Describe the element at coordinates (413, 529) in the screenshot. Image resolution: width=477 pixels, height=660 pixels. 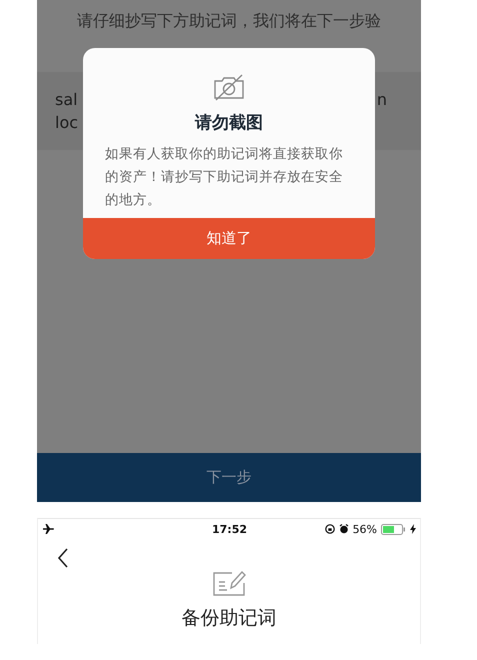
I see `charging-bolt-icon` at that location.